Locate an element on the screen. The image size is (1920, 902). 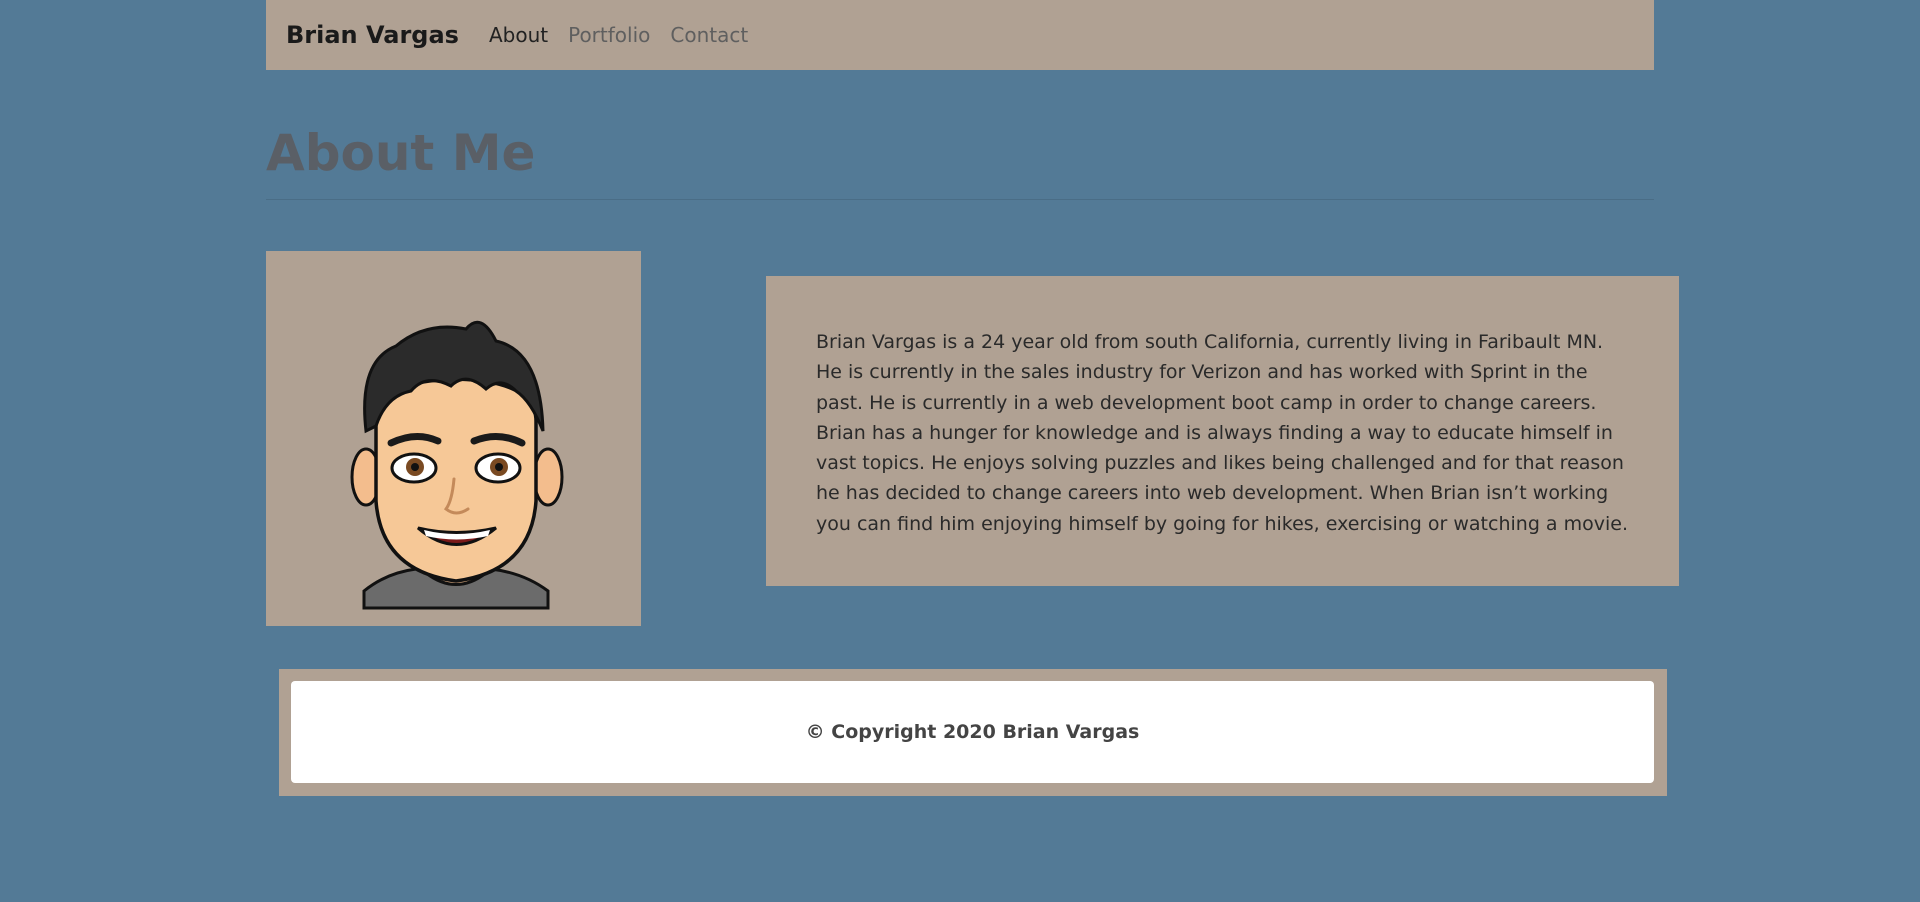
page-title: About Me is located at coordinates (401, 153).